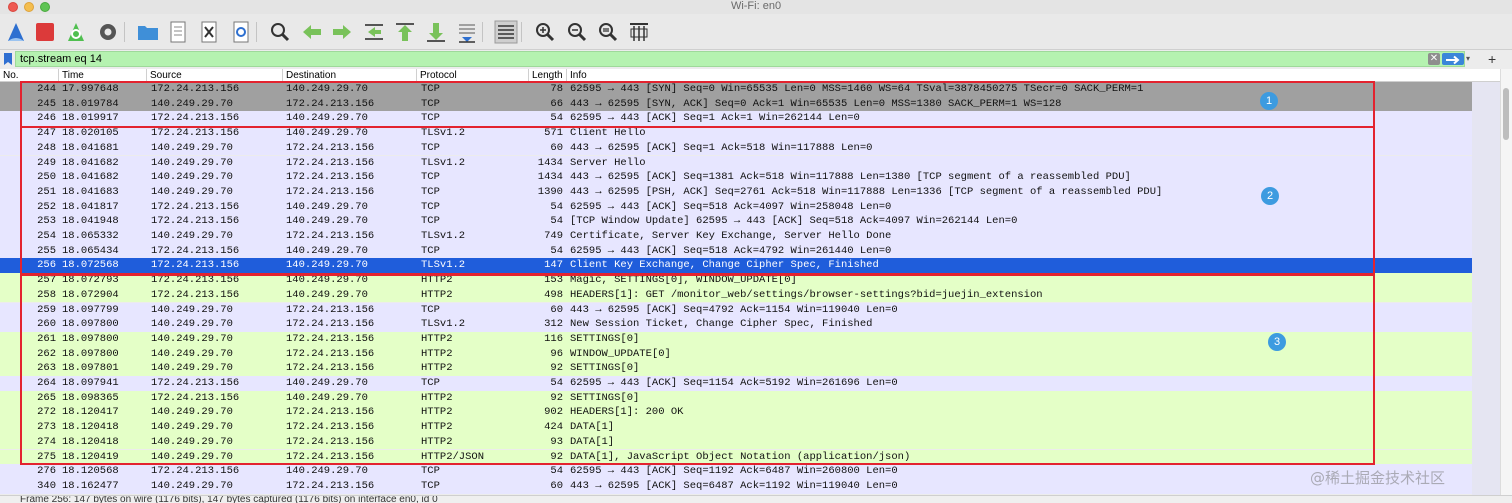  What do you see at coordinates (1269, 101) in the screenshot?
I see `annotation-badge-1: 1` at bounding box center [1269, 101].